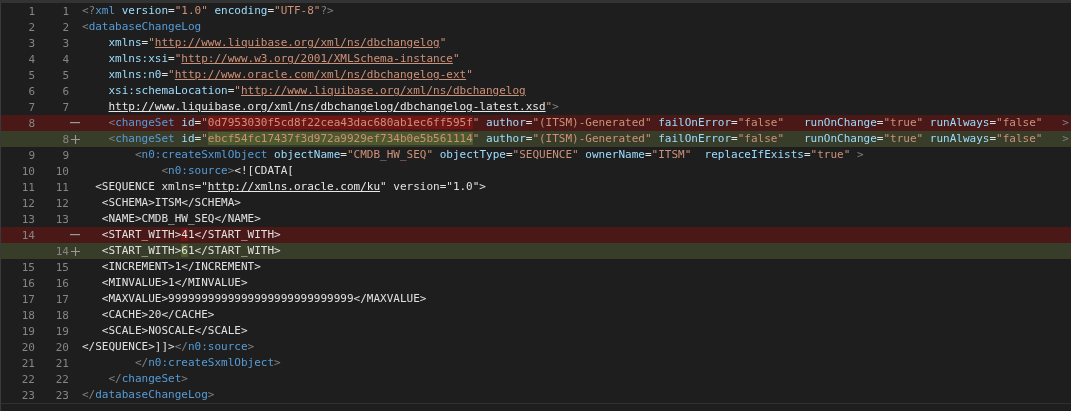 The height and width of the screenshot is (411, 1071). I want to click on code-line: xsi:schemaLocation="http://www.liquibase.org/xml/ns/dbchangelog, so click(316, 91).